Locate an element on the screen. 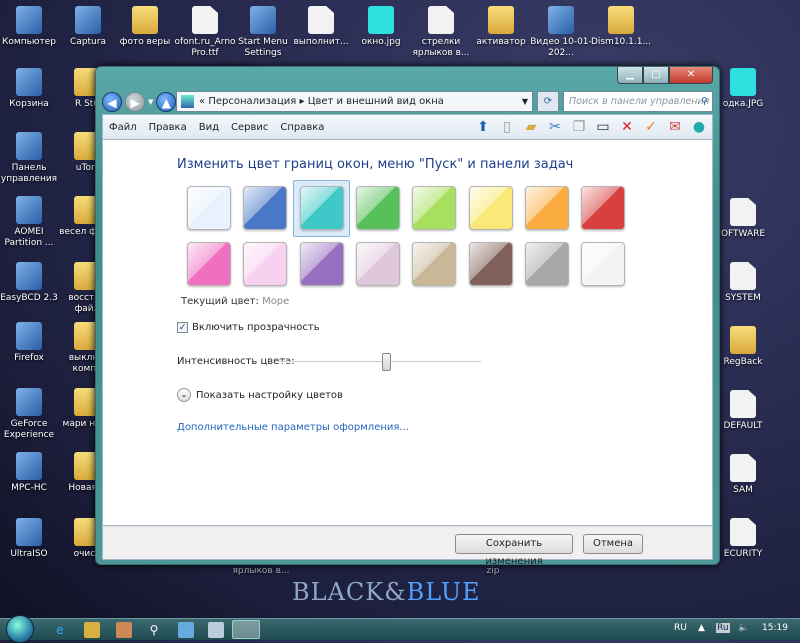 This screenshot has height=643, width=800. forward-button: ▶ is located at coordinates (135, 102).